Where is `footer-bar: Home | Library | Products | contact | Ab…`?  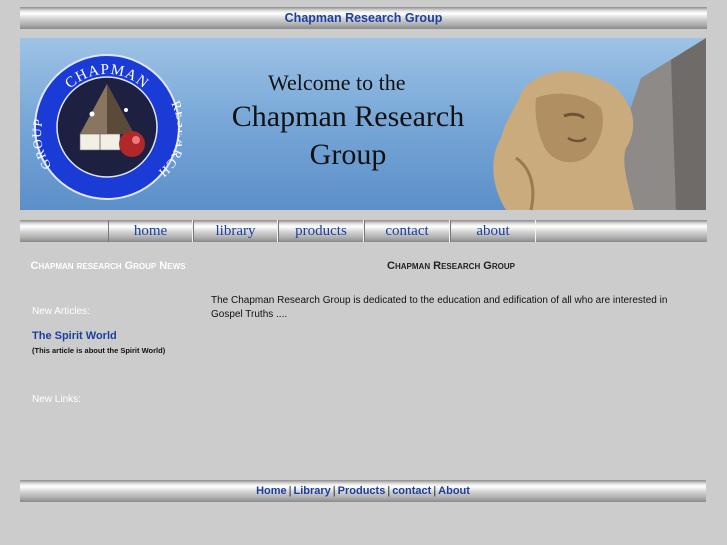
footer-bar: Home | Library | Products | contact | Ab… is located at coordinates (363, 491).